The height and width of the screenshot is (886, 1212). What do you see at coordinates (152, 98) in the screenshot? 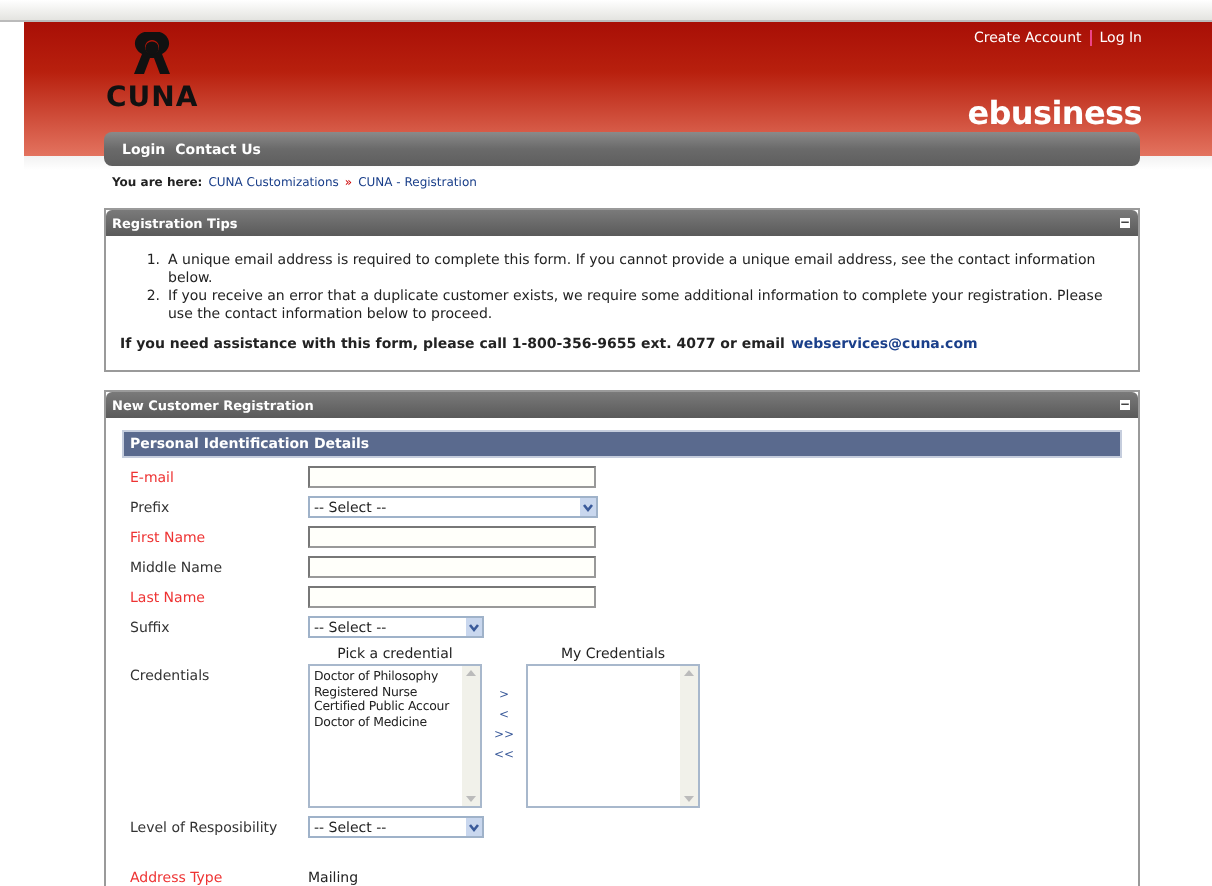
I see `logo-text: CUNA` at bounding box center [152, 98].